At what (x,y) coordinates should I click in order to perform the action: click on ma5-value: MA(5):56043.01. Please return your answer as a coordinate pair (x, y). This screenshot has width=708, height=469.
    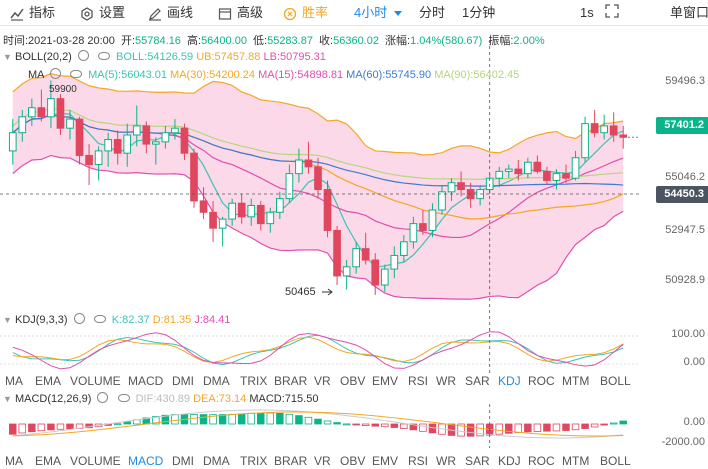
    Looking at the image, I should click on (127, 75).